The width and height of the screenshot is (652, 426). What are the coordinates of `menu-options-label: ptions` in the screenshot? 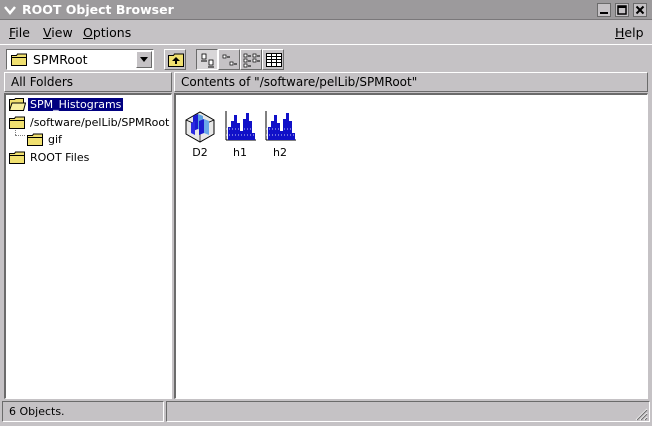 It's located at (112, 32).